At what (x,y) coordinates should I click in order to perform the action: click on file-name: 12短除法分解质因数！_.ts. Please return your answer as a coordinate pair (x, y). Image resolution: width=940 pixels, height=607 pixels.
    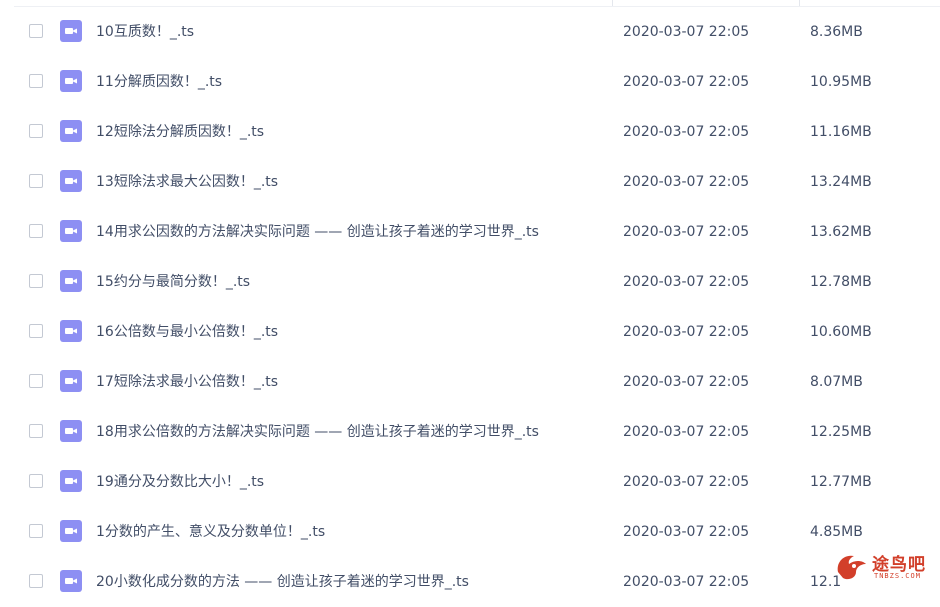
    Looking at the image, I should click on (346, 132).